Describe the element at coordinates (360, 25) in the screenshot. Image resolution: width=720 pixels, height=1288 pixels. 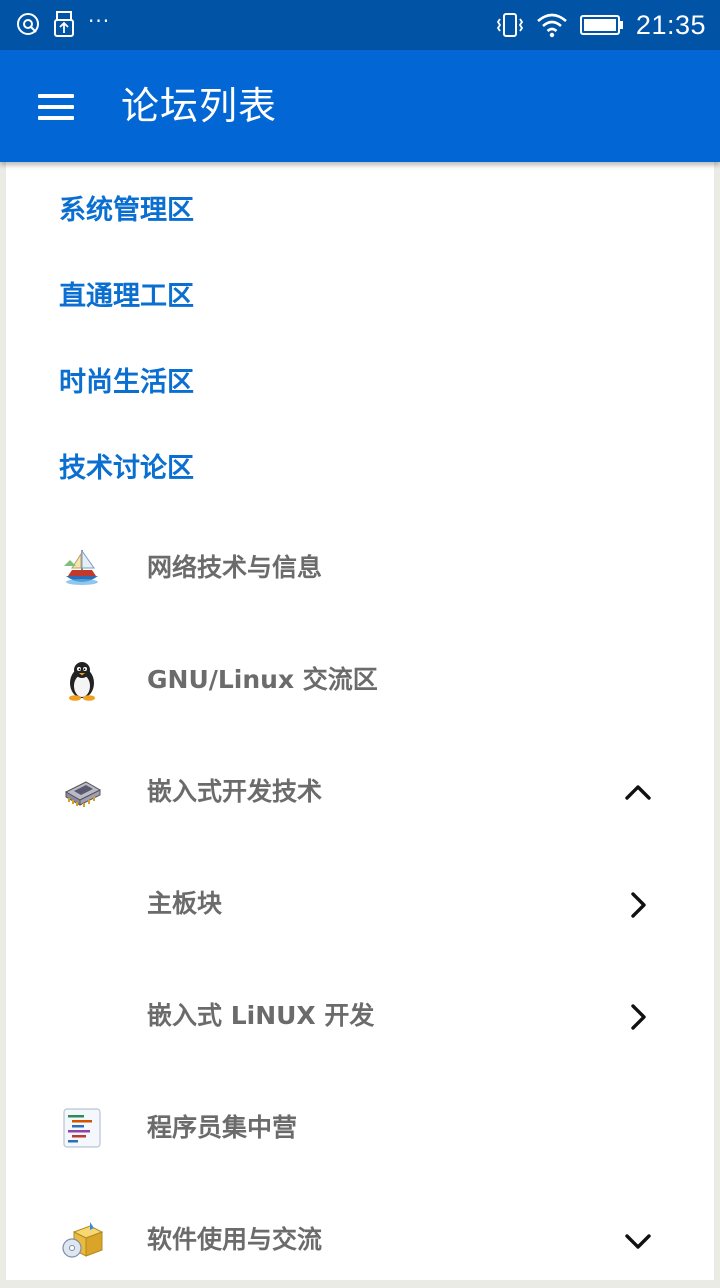
I see `status-bar: ··· 21:35` at that location.